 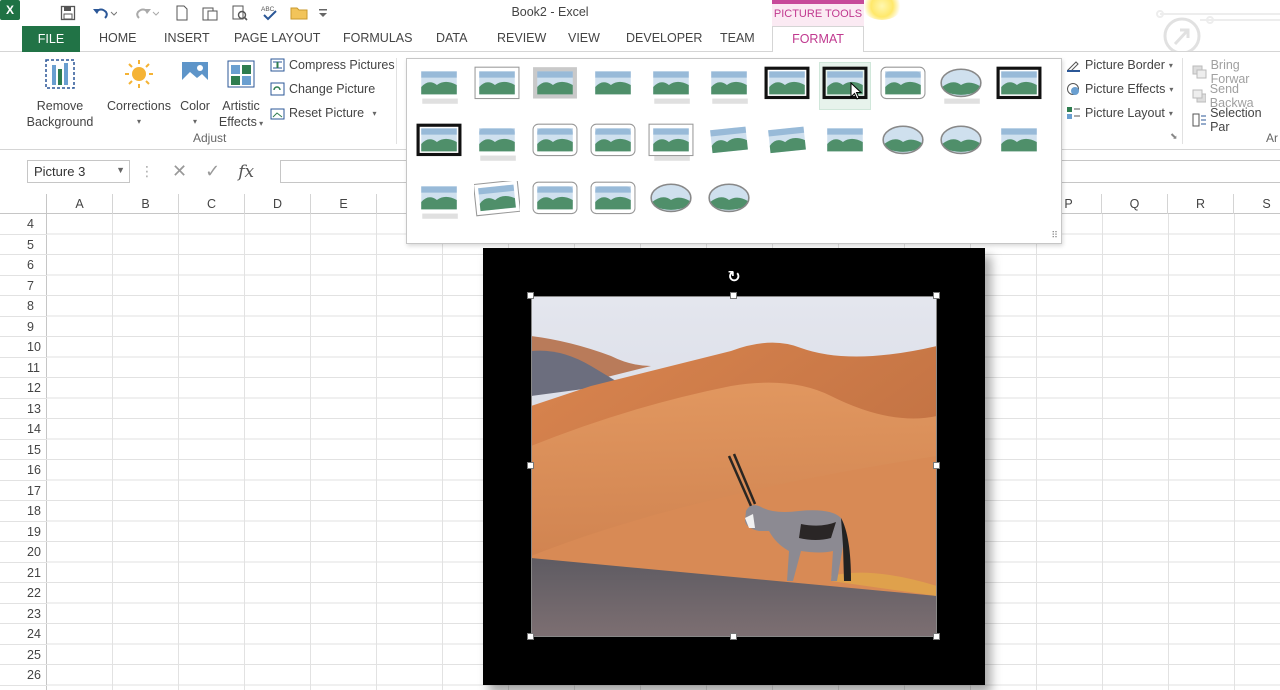 What do you see at coordinates (344, 204) in the screenshot?
I see `column-header-e: E` at bounding box center [344, 204].